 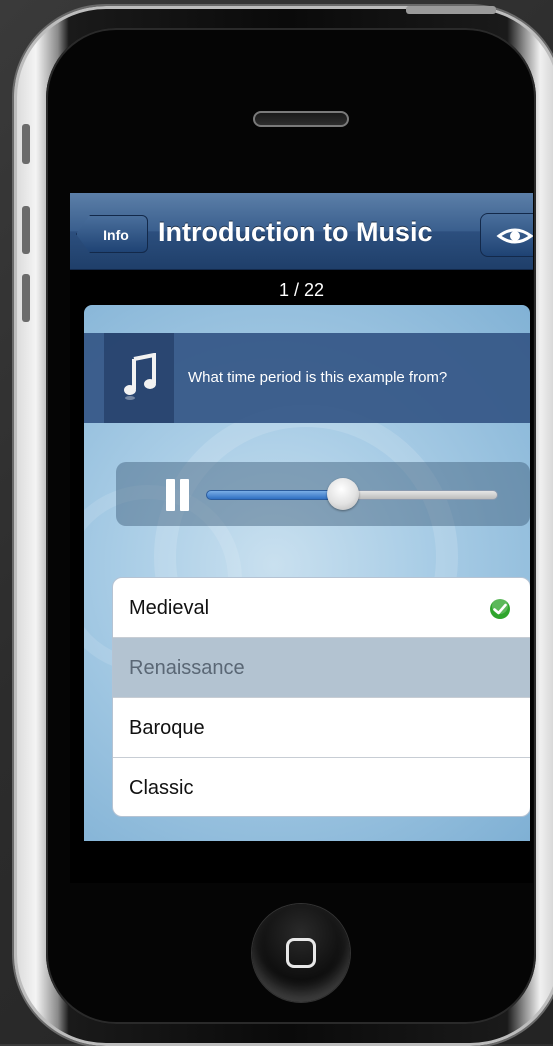 What do you see at coordinates (301, 119) in the screenshot?
I see `earpiece-speaker` at bounding box center [301, 119].